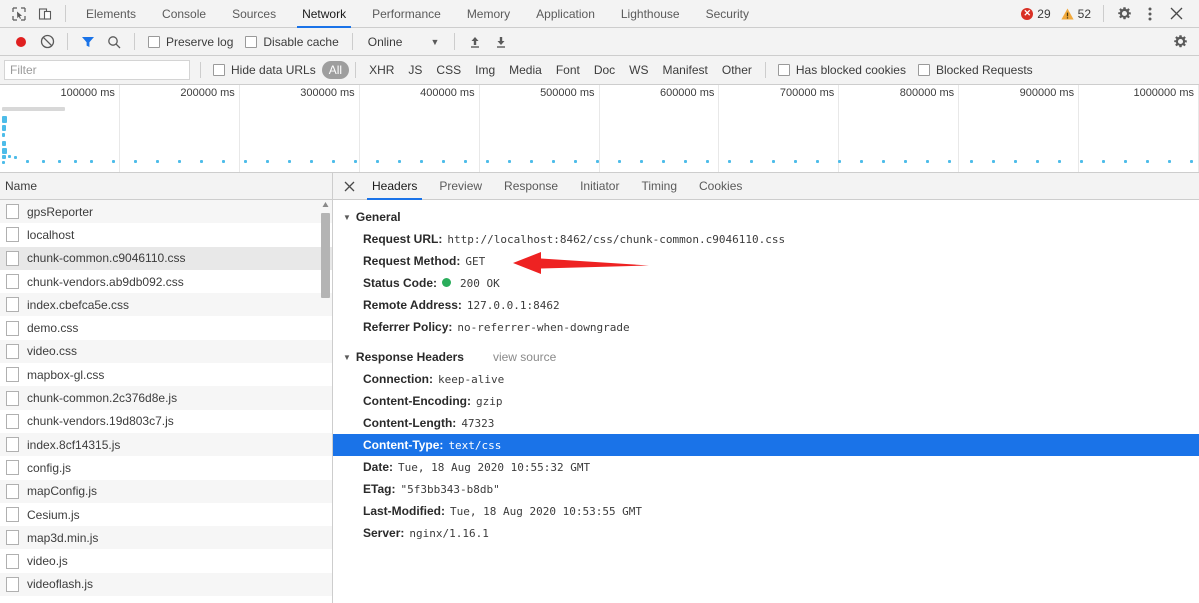 The height and width of the screenshot is (603, 1199). Describe the element at coordinates (488, 14) in the screenshot. I see `tab-memory: Memory` at that location.